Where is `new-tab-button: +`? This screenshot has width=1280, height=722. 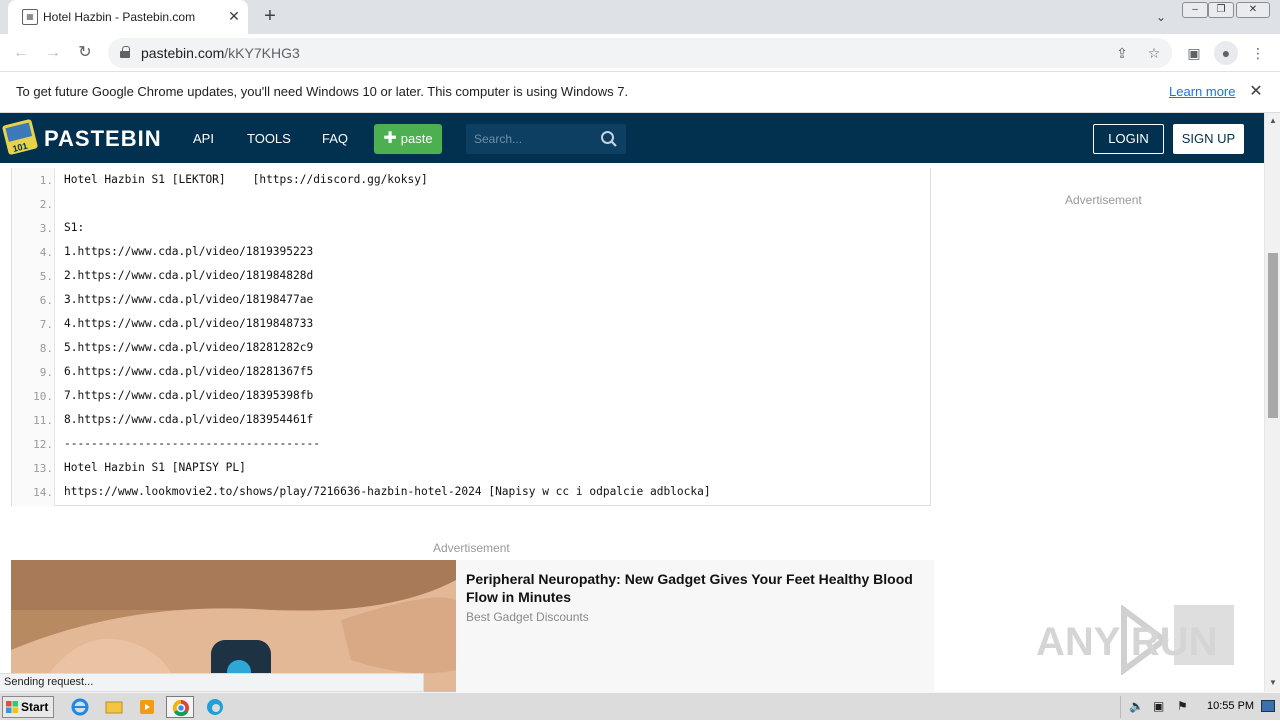
new-tab-button: + is located at coordinates (270, 17).